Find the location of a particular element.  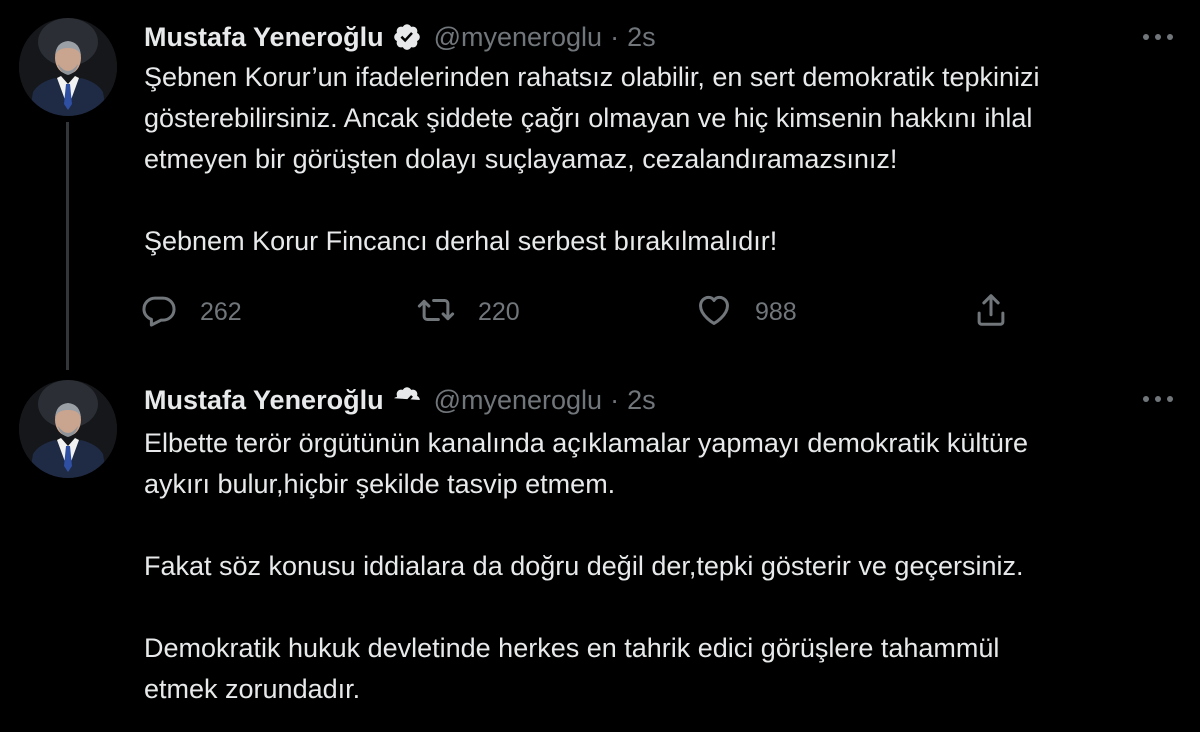

share-button is located at coordinates (991, 312).